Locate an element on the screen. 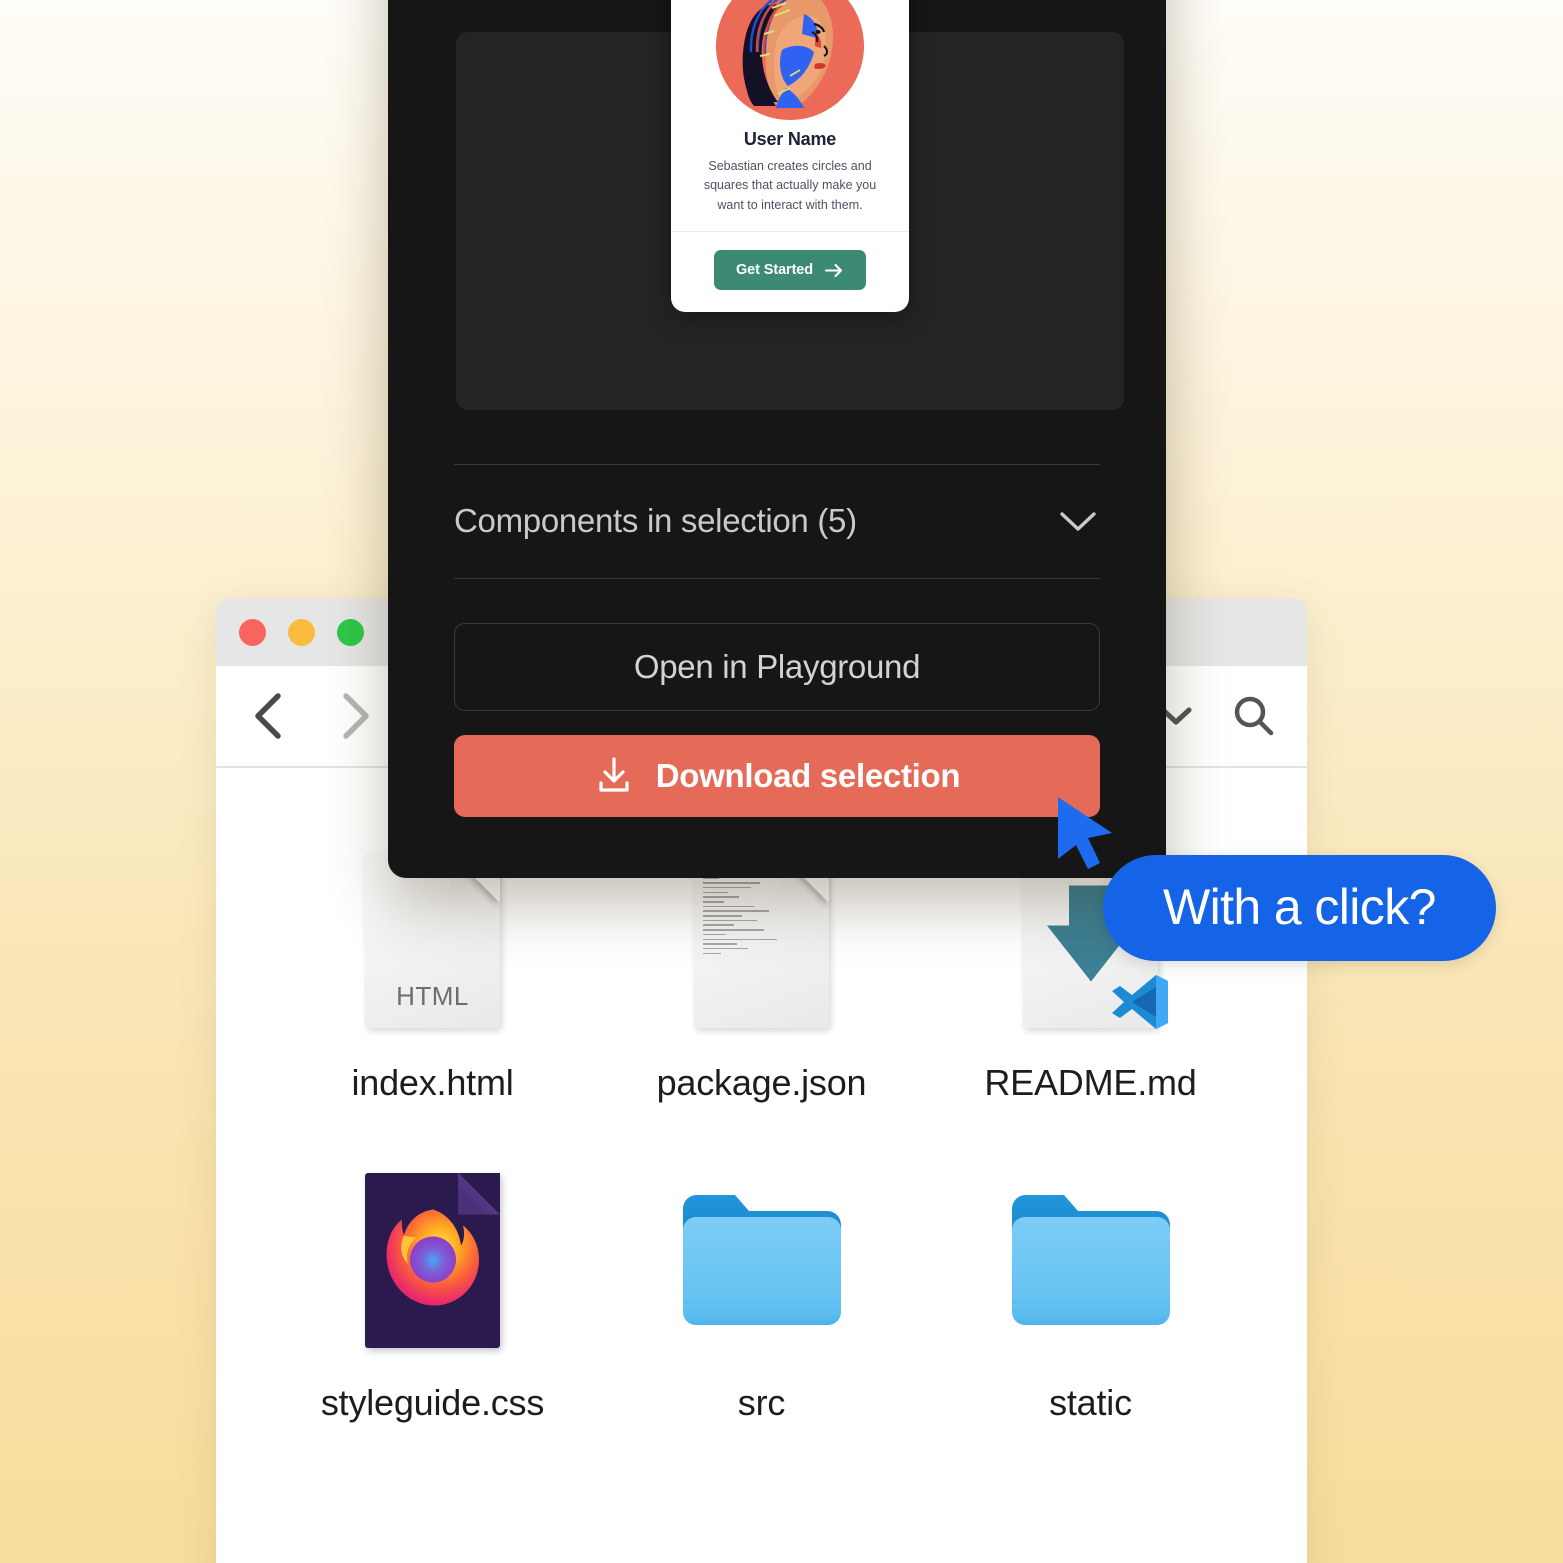 Image resolution: width=1563 pixels, height=1563 pixels. file-item-index-html: HTML index.html is located at coordinates (432, 972).